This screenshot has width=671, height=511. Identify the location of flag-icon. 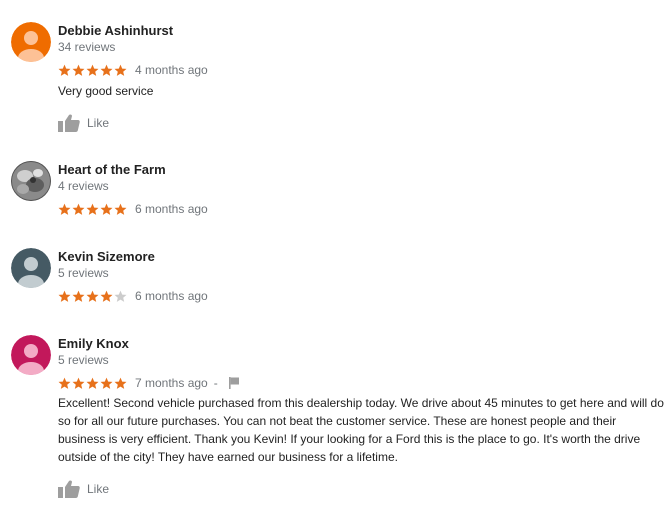
(234, 383).